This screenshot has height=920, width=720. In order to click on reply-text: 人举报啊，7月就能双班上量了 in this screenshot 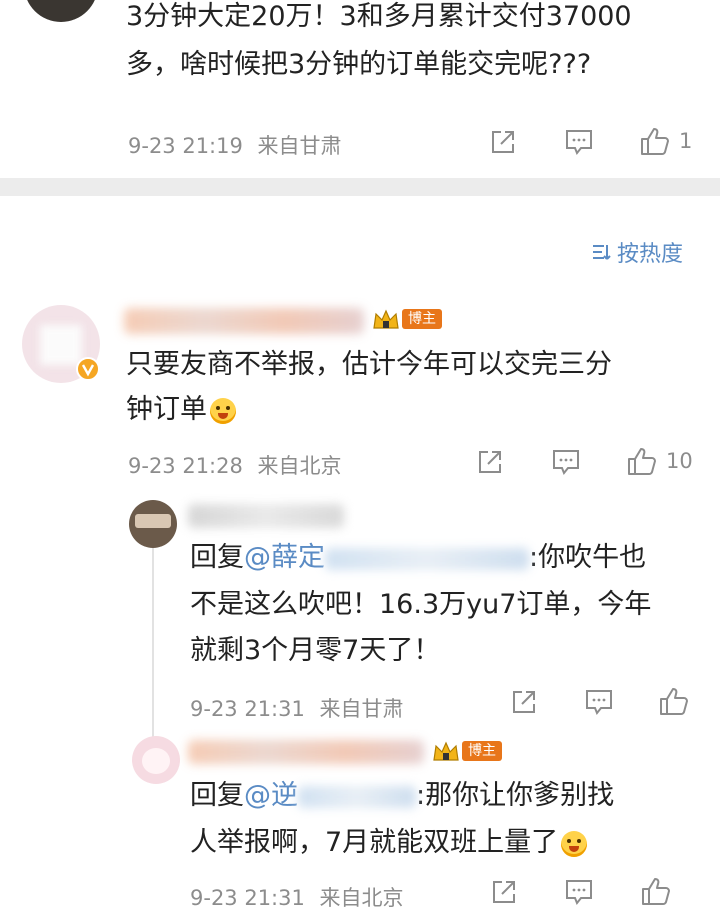, I will do `click(374, 842)`.